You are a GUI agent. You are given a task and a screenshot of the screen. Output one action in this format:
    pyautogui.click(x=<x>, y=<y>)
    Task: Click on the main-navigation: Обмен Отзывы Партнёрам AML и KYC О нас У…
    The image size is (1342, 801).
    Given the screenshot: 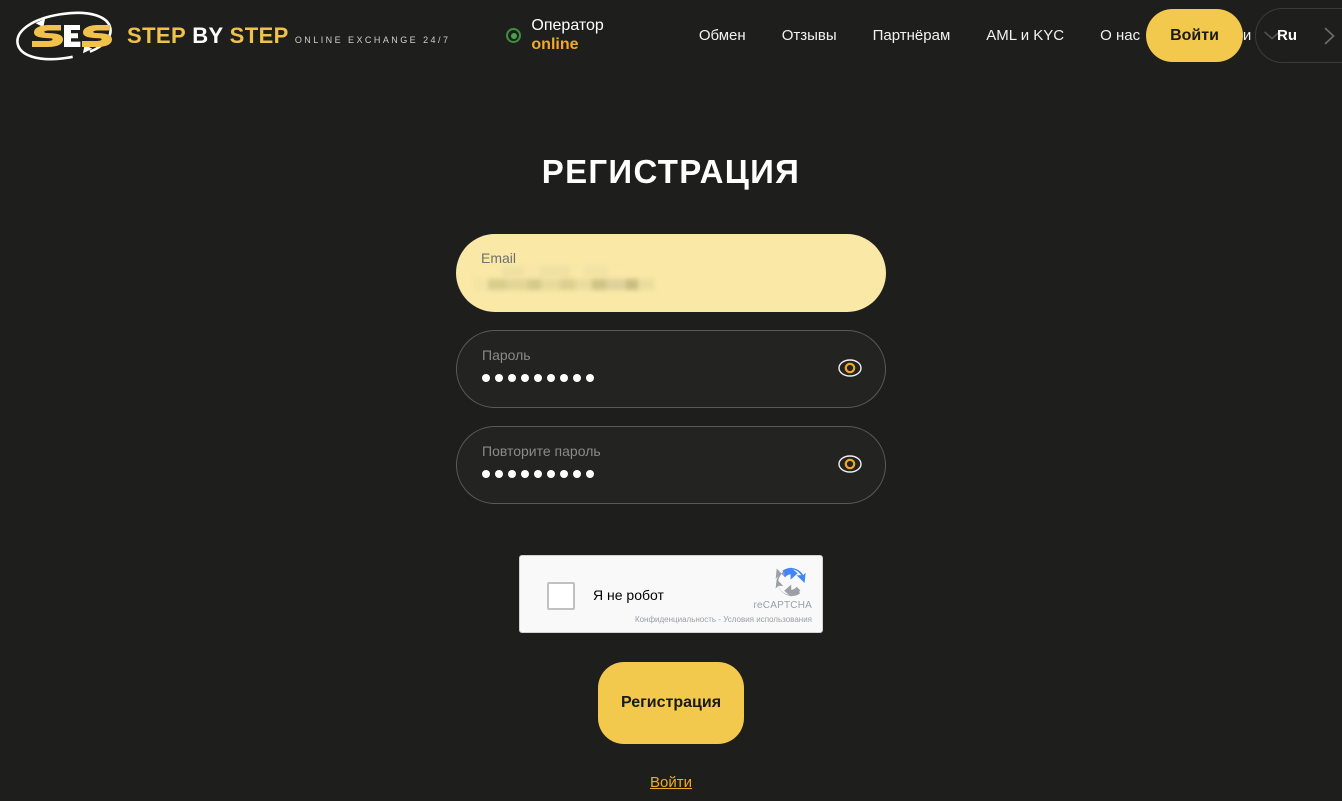 What is the action you would take?
    pyautogui.click(x=1020, y=35)
    